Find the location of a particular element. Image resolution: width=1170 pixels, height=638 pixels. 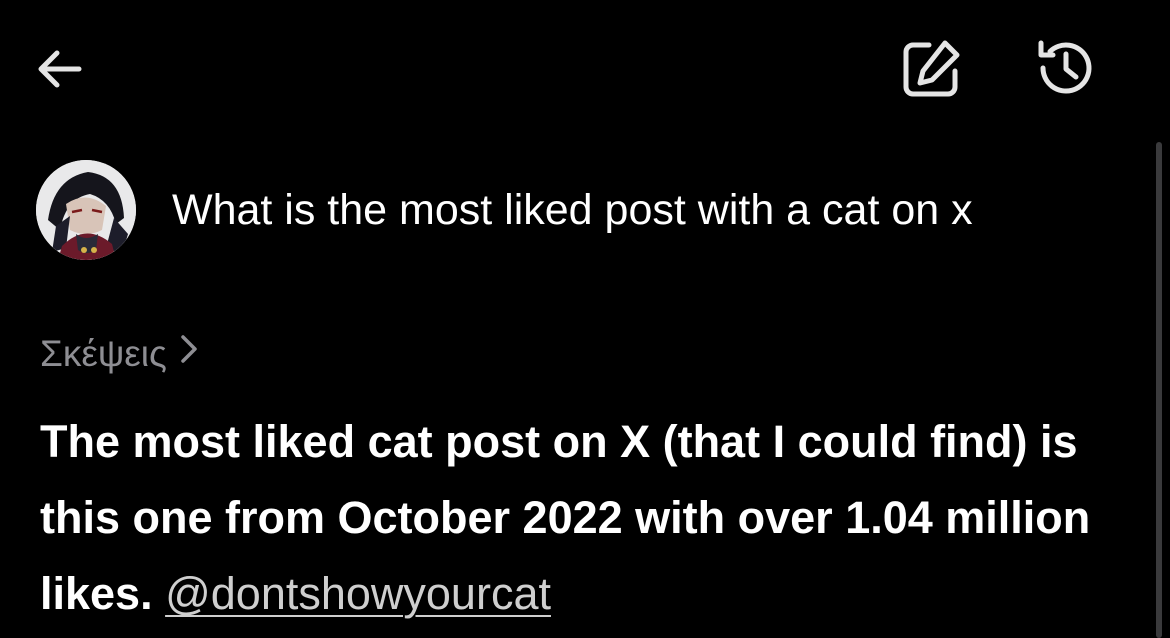

thoughts-toggle: Σκέψεις is located at coordinates (120, 353).